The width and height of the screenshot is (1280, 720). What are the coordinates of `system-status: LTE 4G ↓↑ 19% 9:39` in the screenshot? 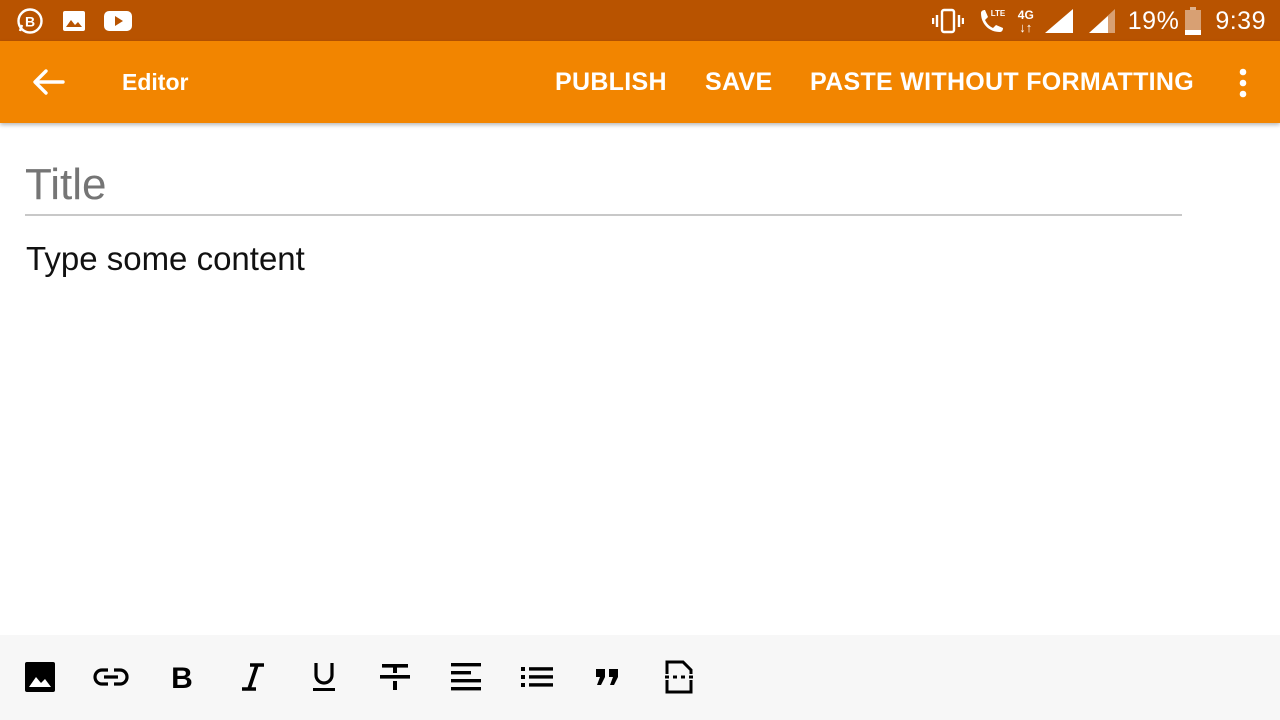 It's located at (1098, 21).